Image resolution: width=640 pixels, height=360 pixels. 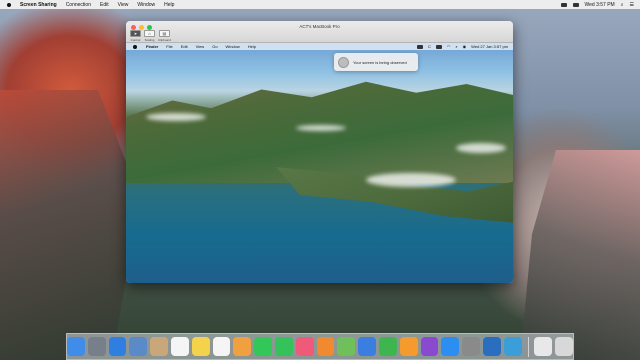 What do you see at coordinates (450, 346) in the screenshot?
I see `app-store-icon` at bounding box center [450, 346].